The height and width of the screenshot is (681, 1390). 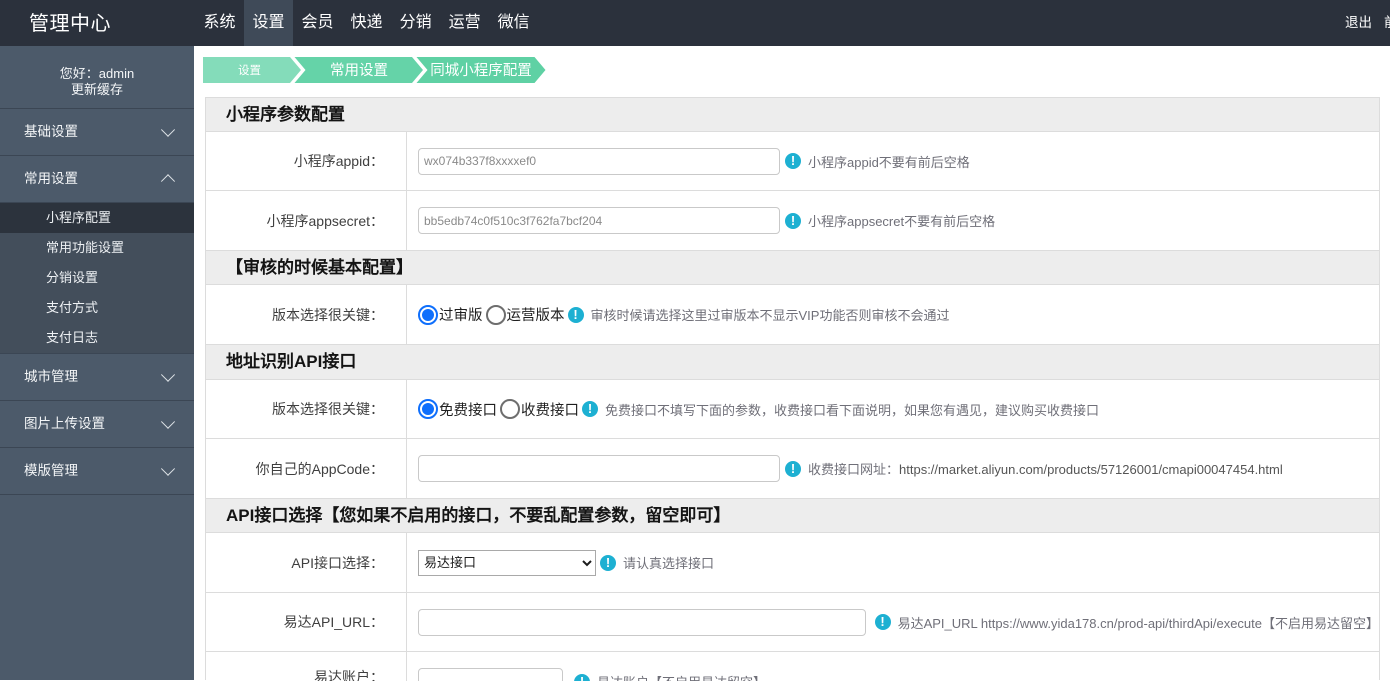 I want to click on svg-text: 同城小程序配置, so click(x=481, y=70).